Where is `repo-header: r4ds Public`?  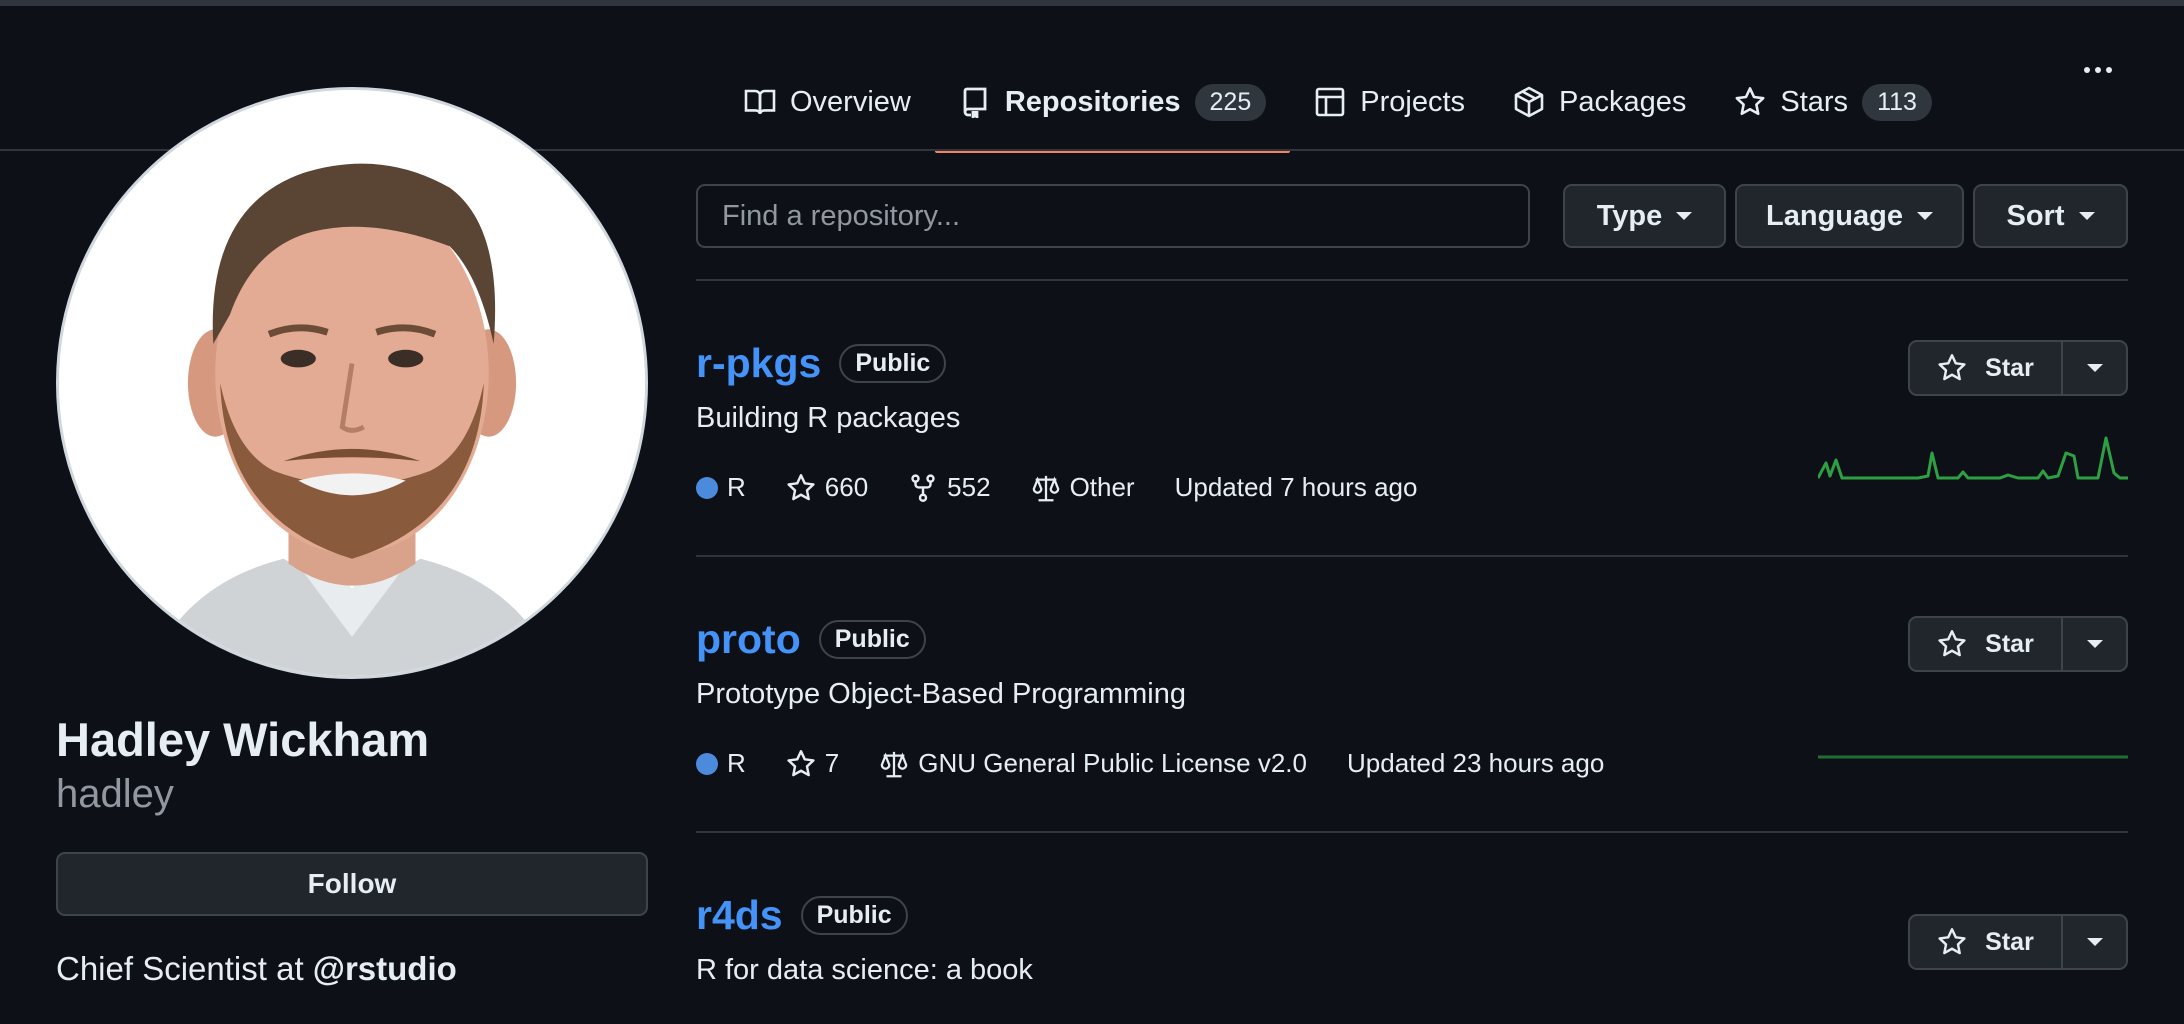 repo-header: r4ds Public is located at coordinates (802, 915).